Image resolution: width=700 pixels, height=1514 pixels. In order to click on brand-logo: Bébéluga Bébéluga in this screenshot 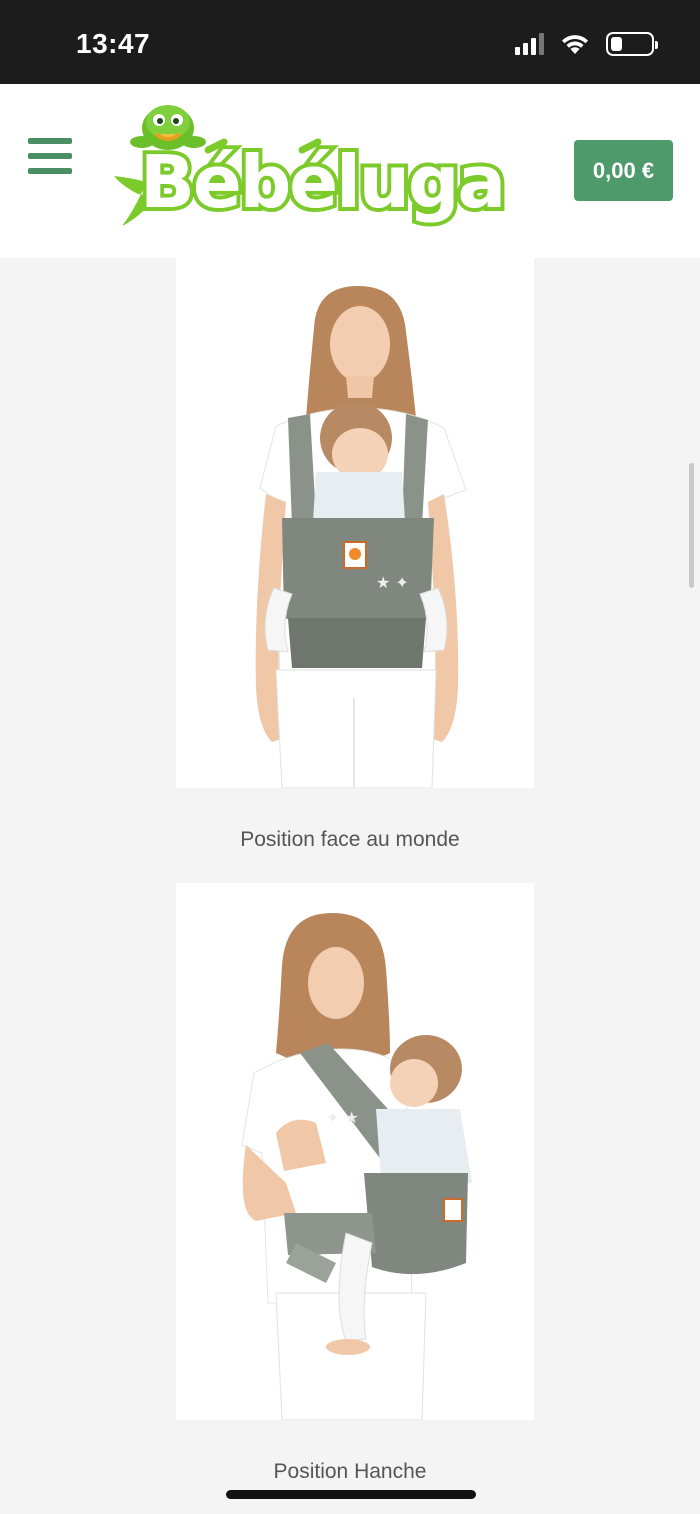, I will do `click(312, 172)`.